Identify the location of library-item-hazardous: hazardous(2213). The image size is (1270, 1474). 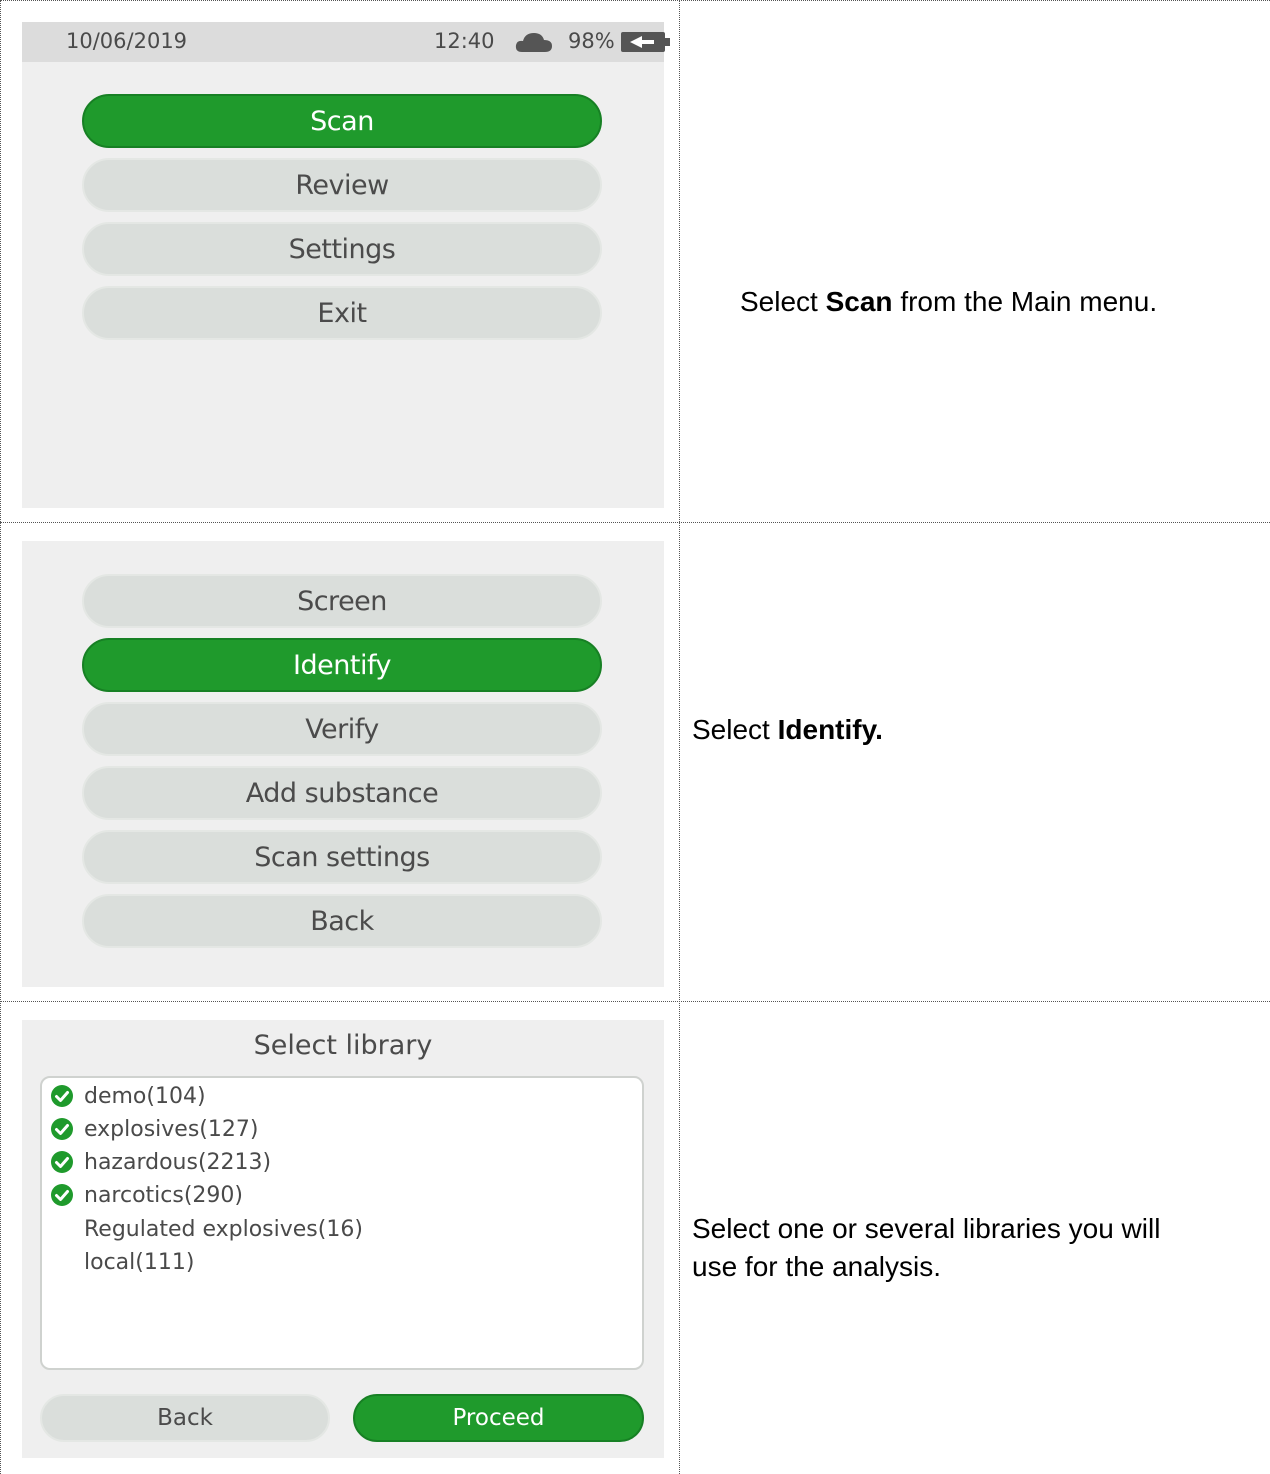
(160, 1162).